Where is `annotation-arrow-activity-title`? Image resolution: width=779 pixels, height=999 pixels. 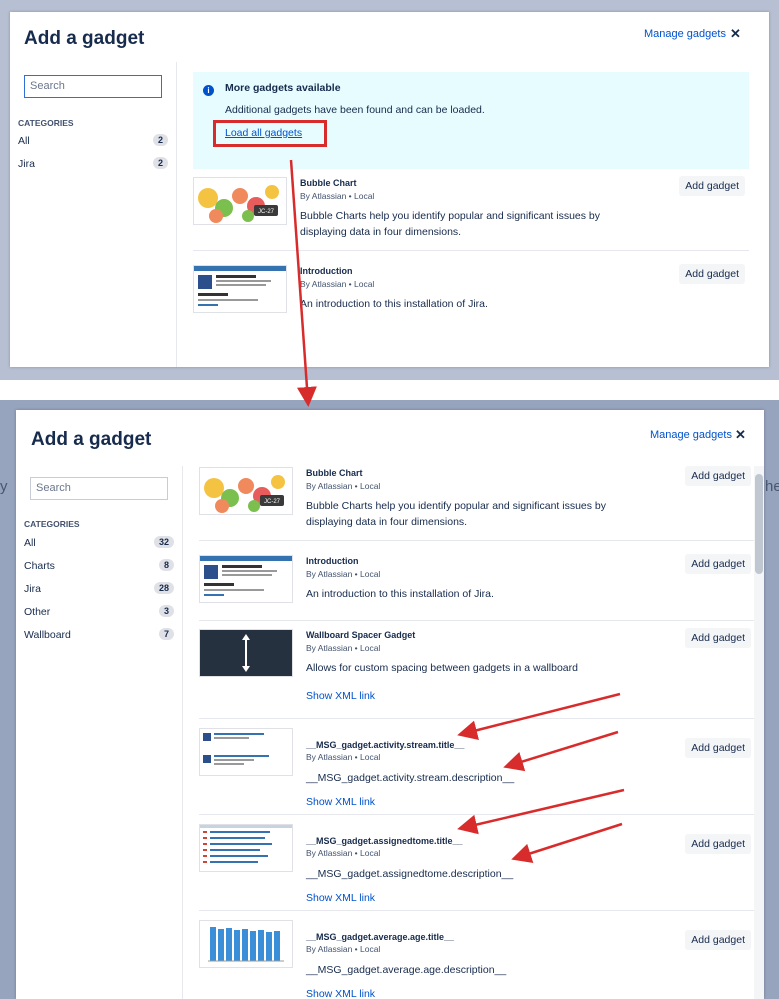
annotation-arrow-activity-title is located at coordinates (539, 716).